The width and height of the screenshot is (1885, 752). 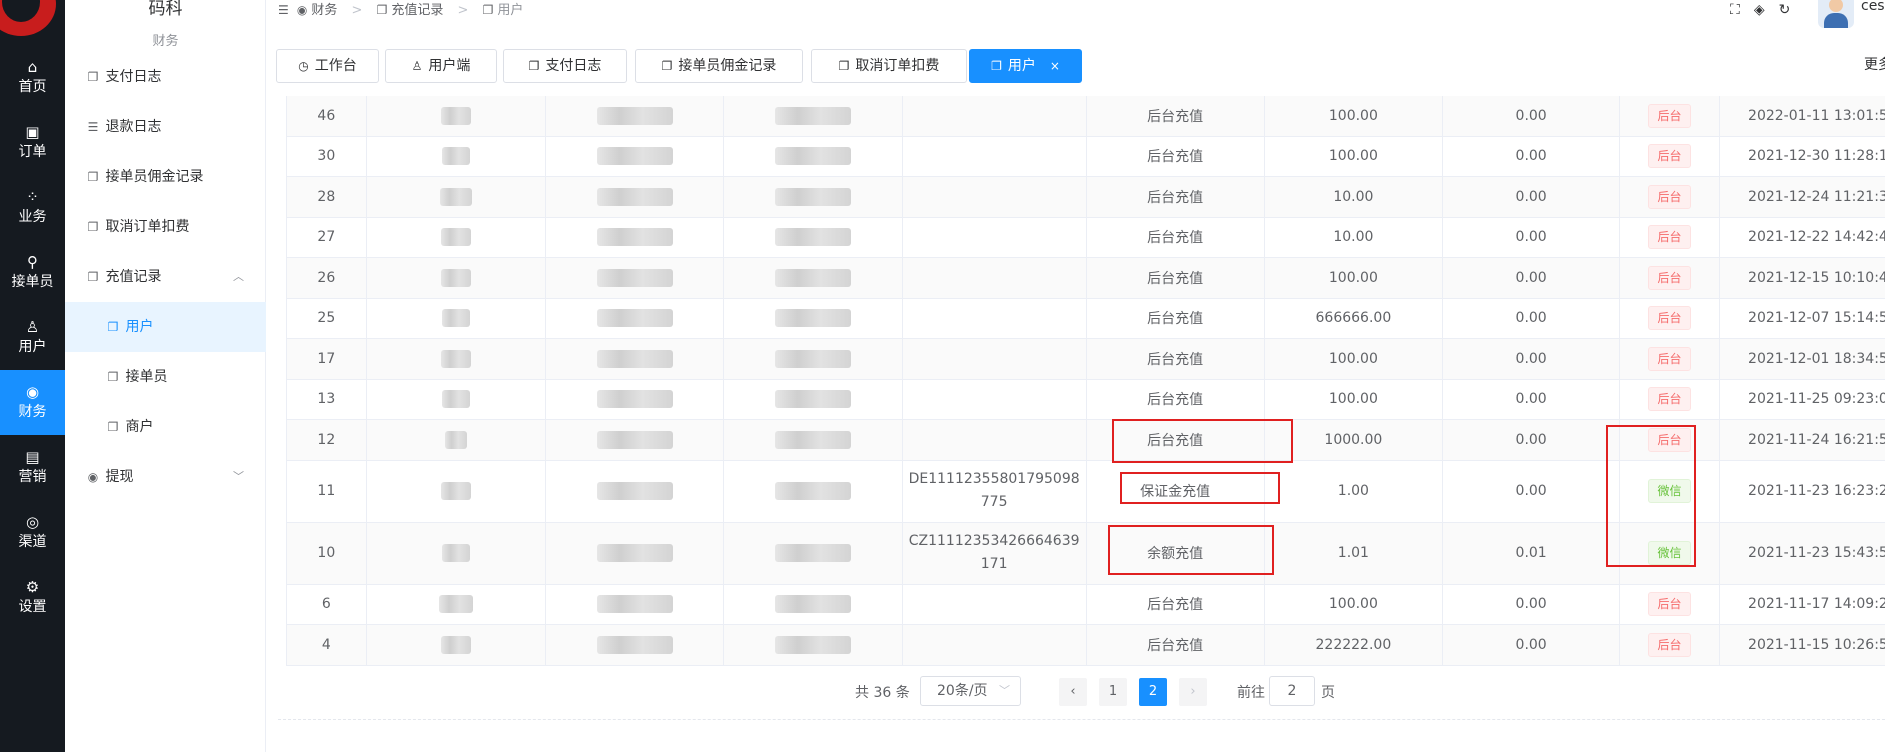 What do you see at coordinates (32, 77) in the screenshot?
I see `nav-item-home: ⌂ 首页` at bounding box center [32, 77].